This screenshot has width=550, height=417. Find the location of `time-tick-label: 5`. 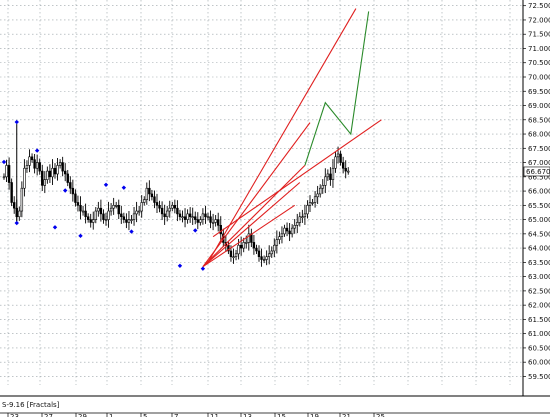

time-tick-label: 5 is located at coordinates (145, 415).